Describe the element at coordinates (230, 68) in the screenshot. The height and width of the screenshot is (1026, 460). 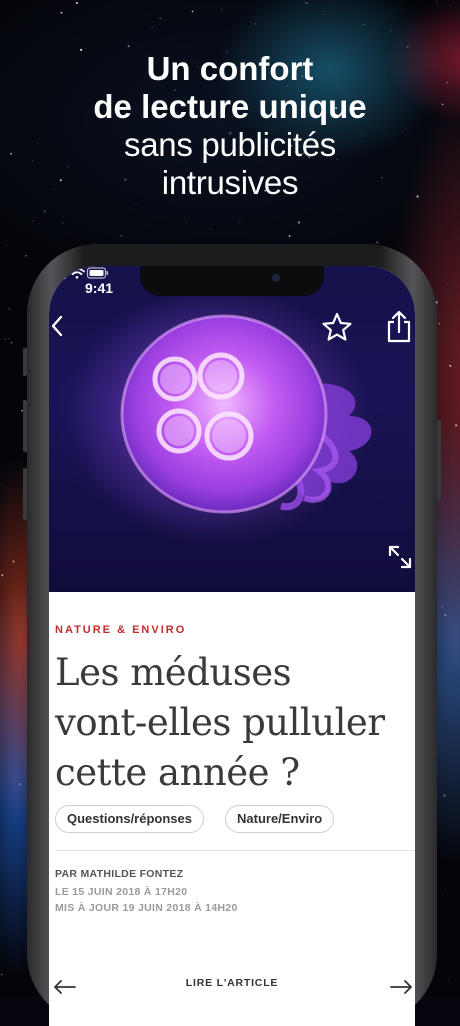
I see `headline-line-1: Un confort` at that location.